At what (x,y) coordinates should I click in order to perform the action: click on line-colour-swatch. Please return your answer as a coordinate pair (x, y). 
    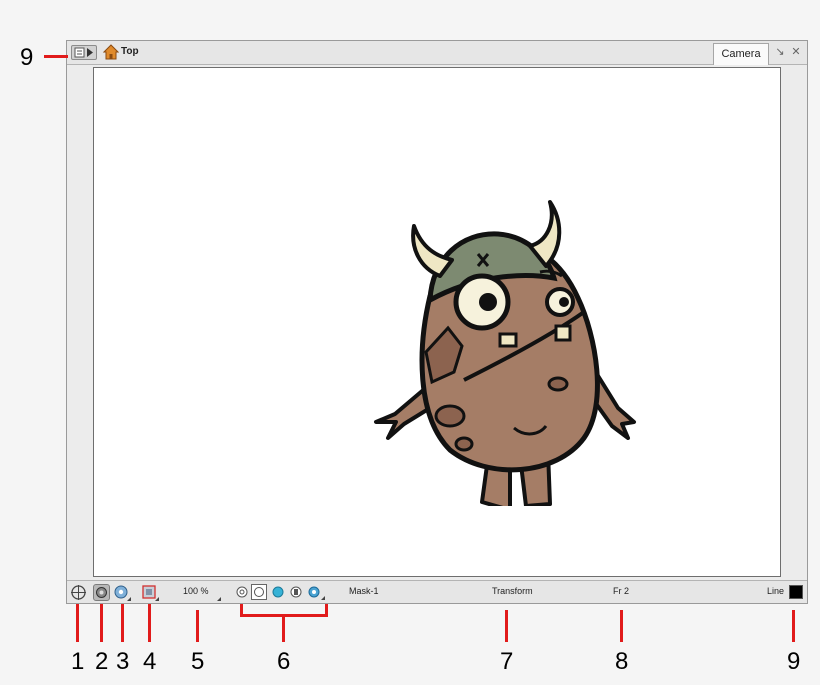
    Looking at the image, I should click on (796, 592).